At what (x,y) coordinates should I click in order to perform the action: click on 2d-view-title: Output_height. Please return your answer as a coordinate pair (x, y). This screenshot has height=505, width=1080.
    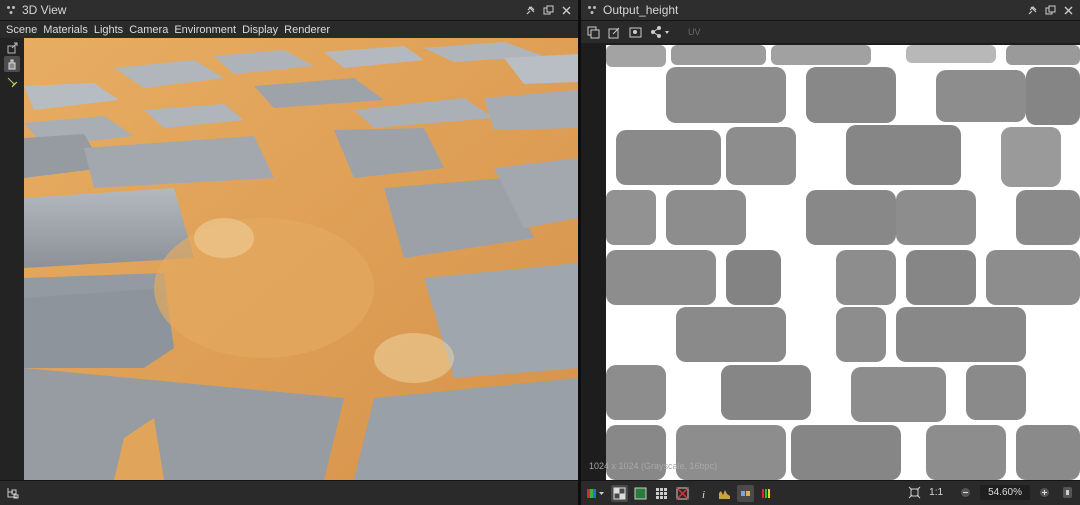
    Looking at the image, I should click on (641, 10).